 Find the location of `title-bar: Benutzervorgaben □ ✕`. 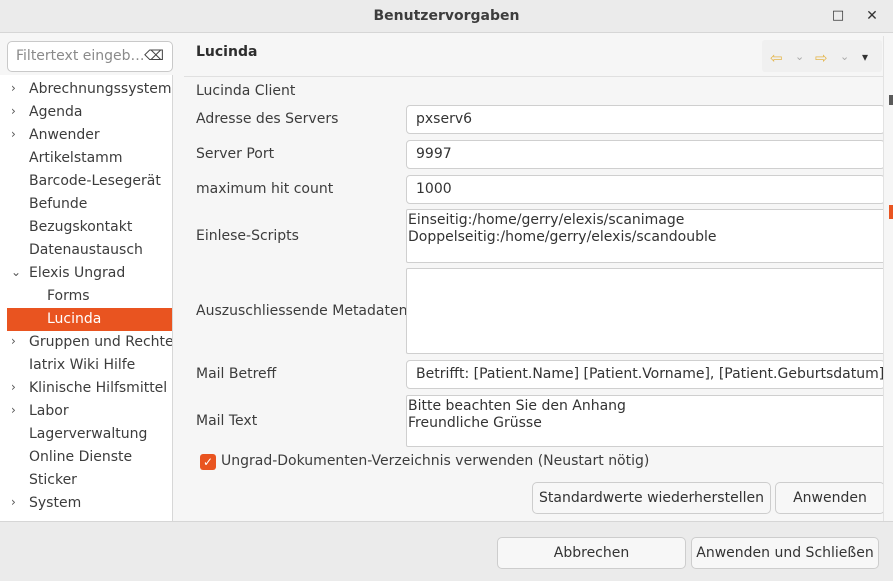

title-bar: Benutzervorgaben □ ✕ is located at coordinates (446, 16).